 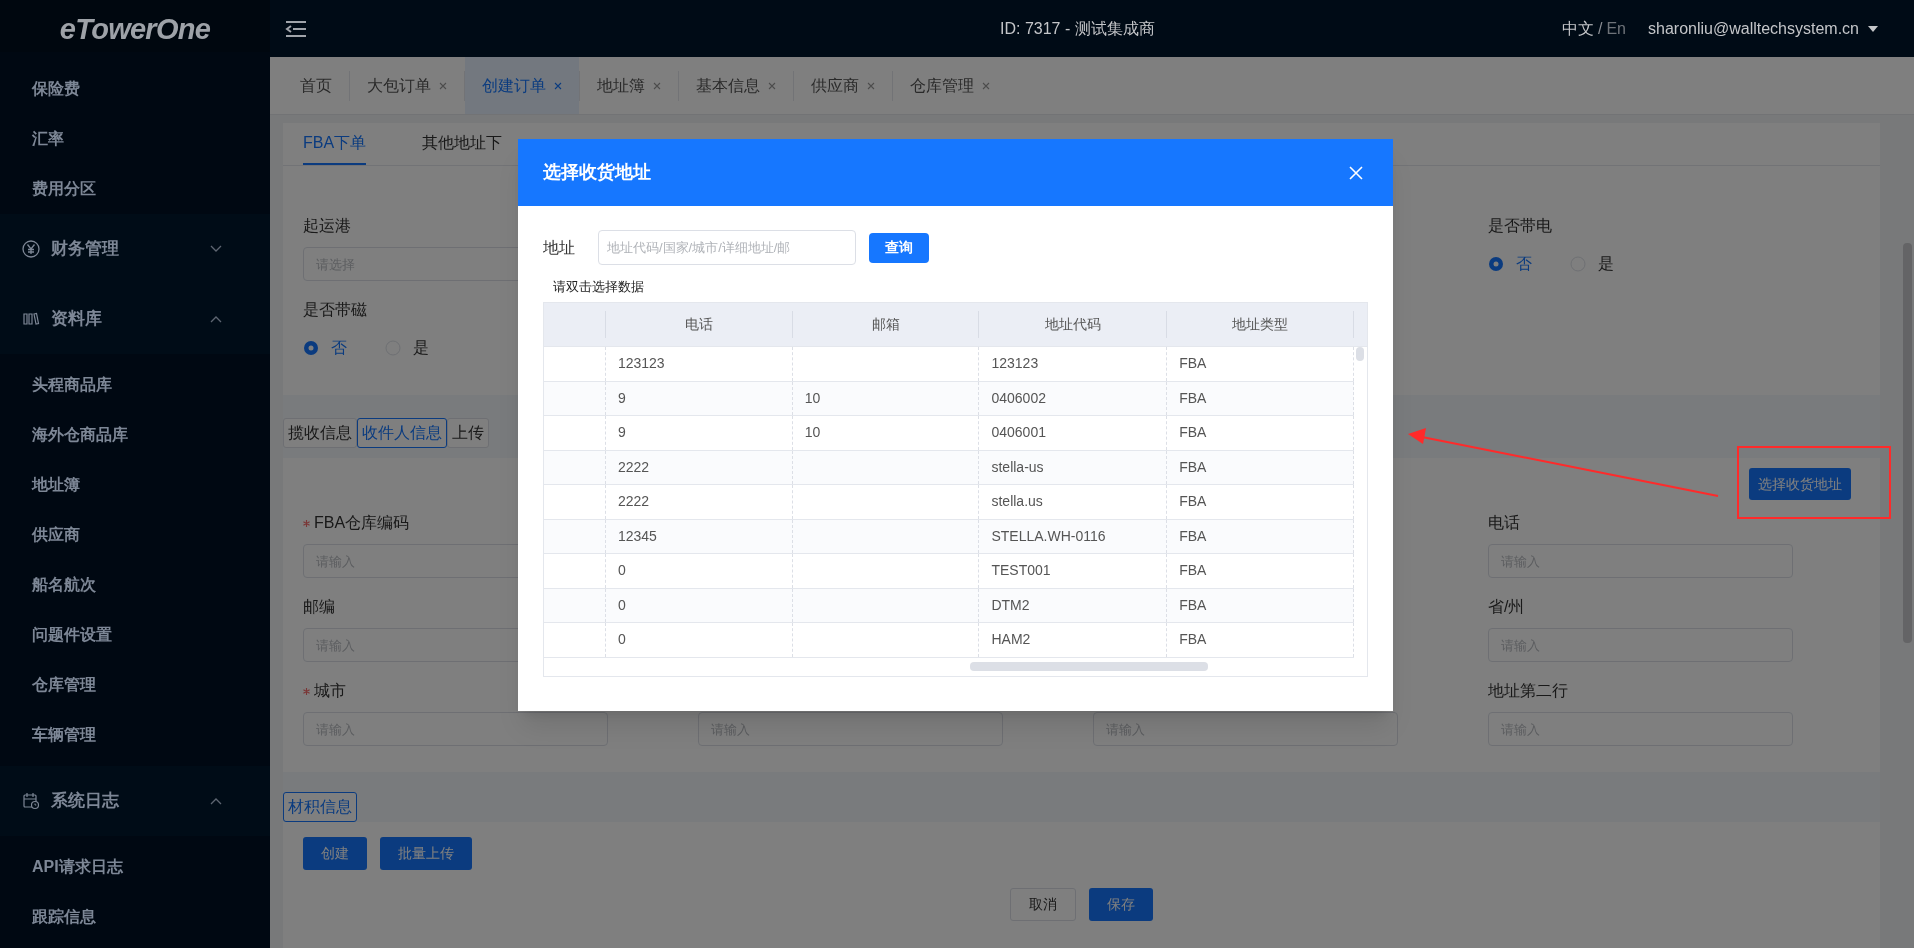 I want to click on table-cell-text: 2222, so click(x=633, y=502).